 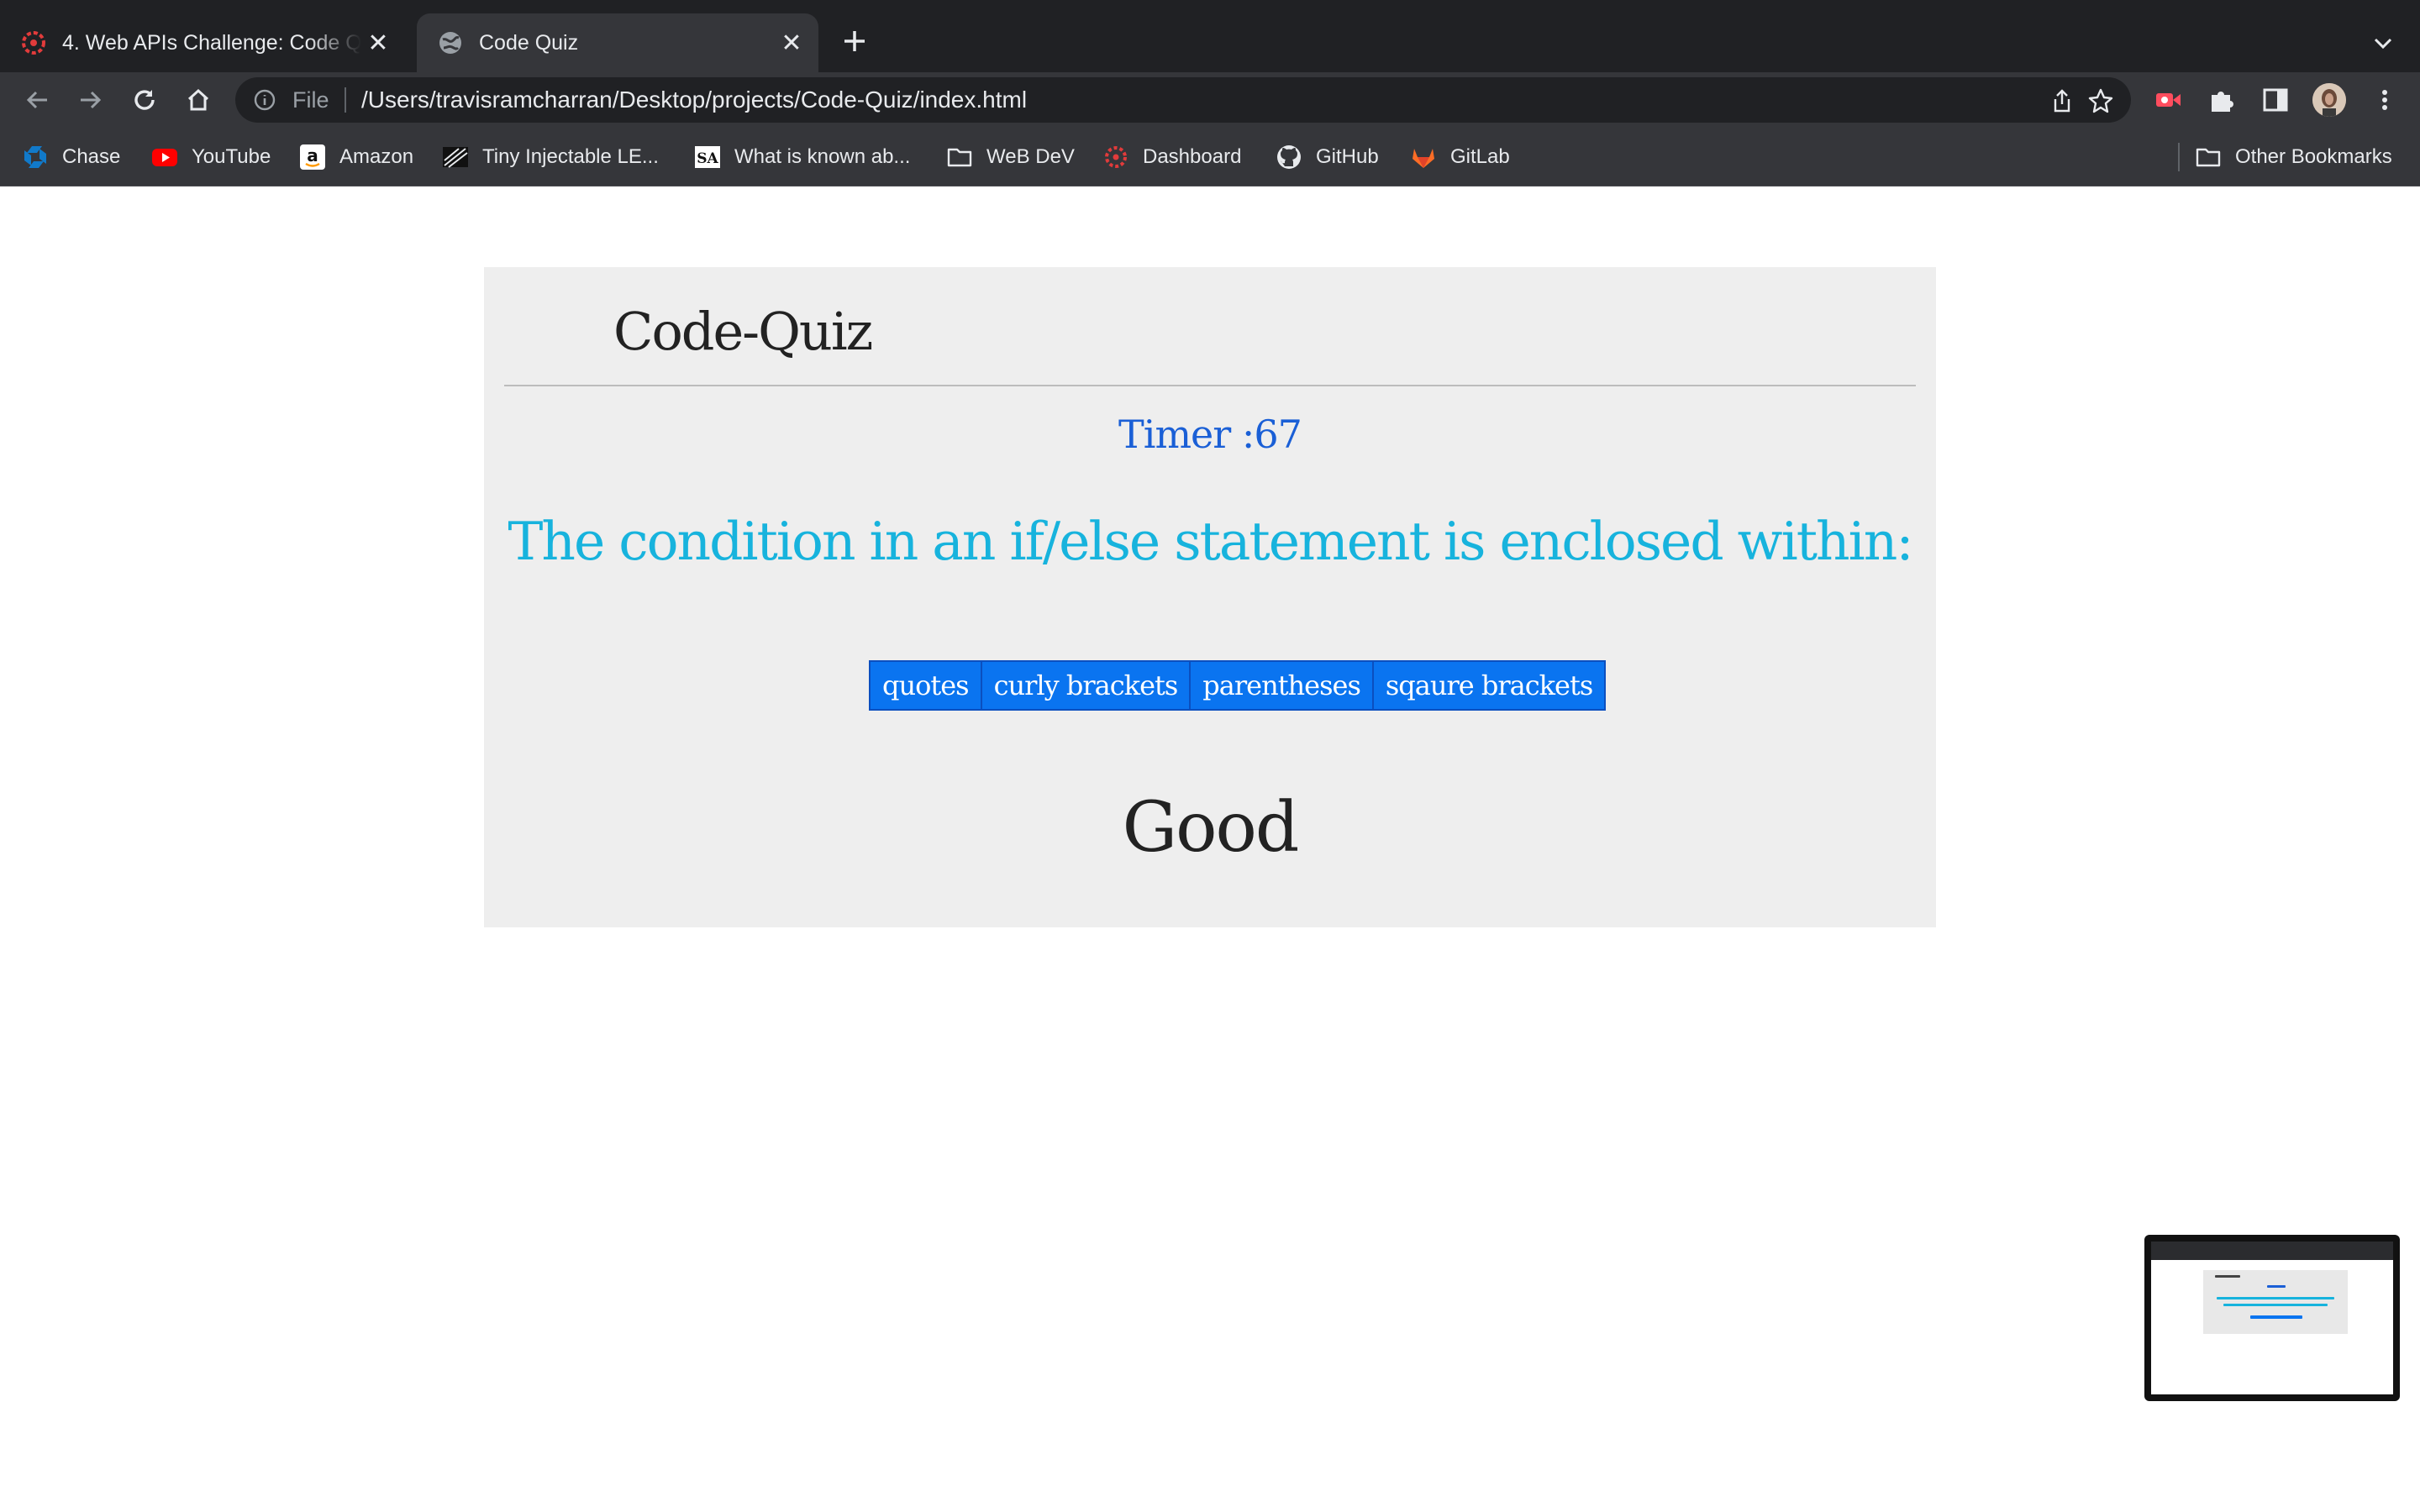 What do you see at coordinates (1347, 156) in the screenshot?
I see `bookmark-label: GitHub` at bounding box center [1347, 156].